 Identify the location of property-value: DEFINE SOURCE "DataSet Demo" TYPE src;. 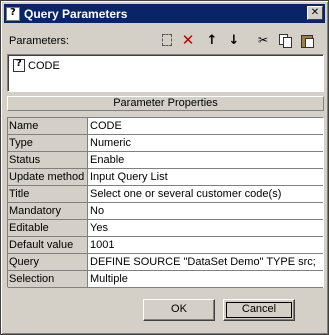
(205, 262).